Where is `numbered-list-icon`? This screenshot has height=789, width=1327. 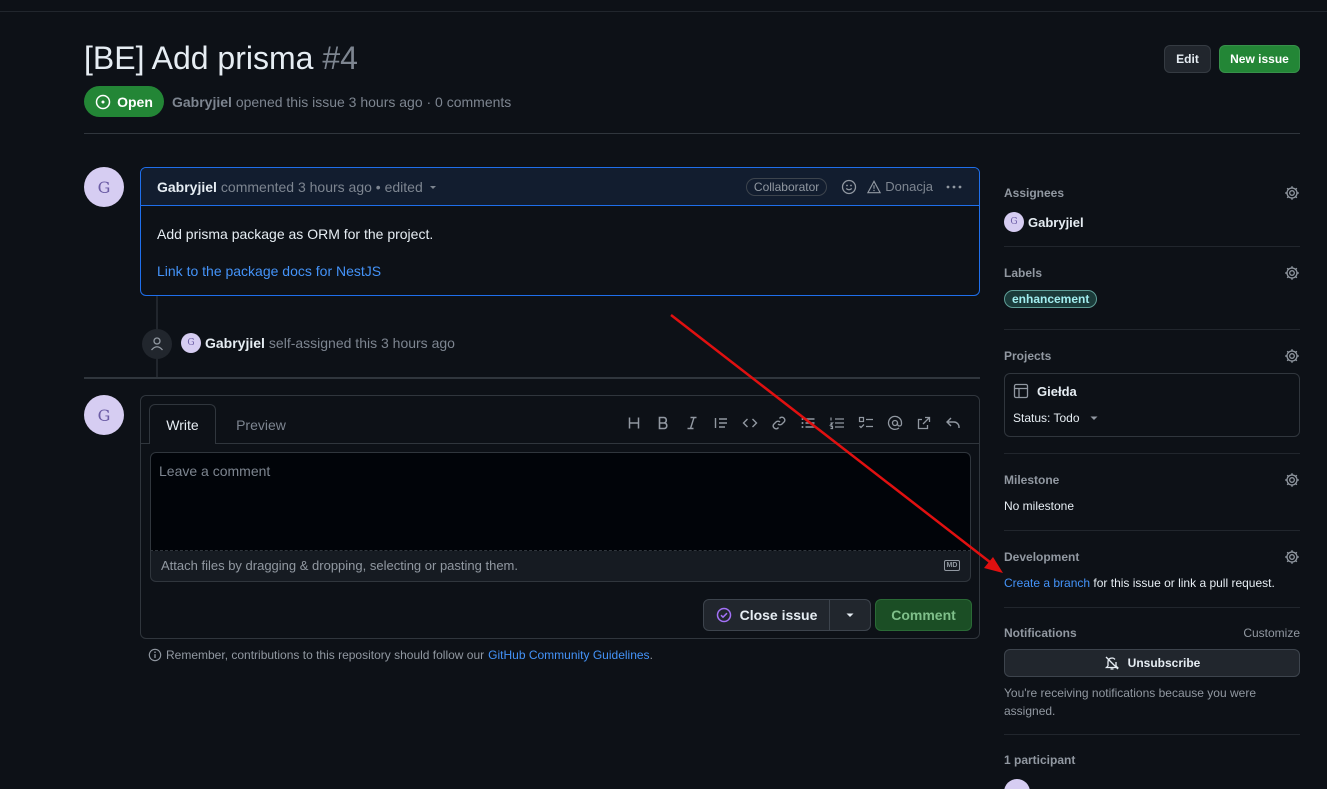
numbered-list-icon is located at coordinates (836, 423).